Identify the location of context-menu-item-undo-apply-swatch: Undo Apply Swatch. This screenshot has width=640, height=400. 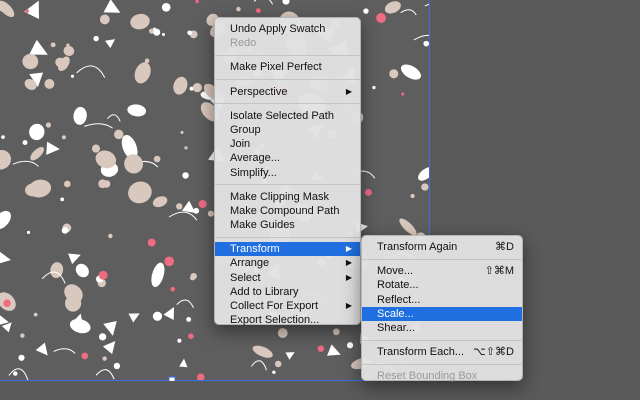
(287, 29).